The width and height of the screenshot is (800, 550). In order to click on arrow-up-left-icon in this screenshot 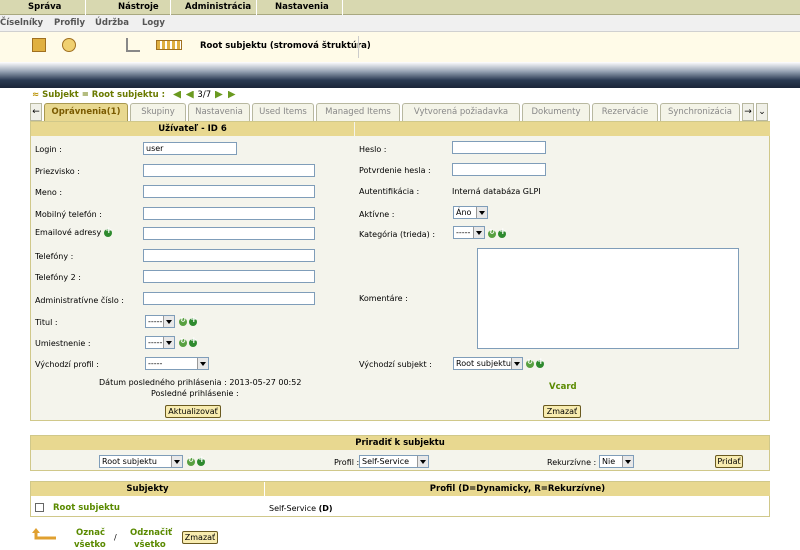, I will do `click(44, 534)`.